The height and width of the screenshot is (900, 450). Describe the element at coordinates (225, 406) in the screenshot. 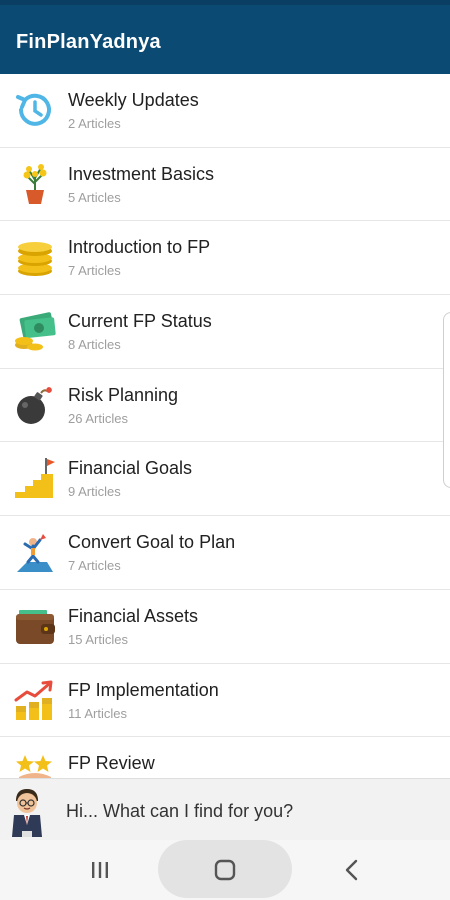

I see `category-row-risk-planning: Risk Planning 26 Articles` at that location.